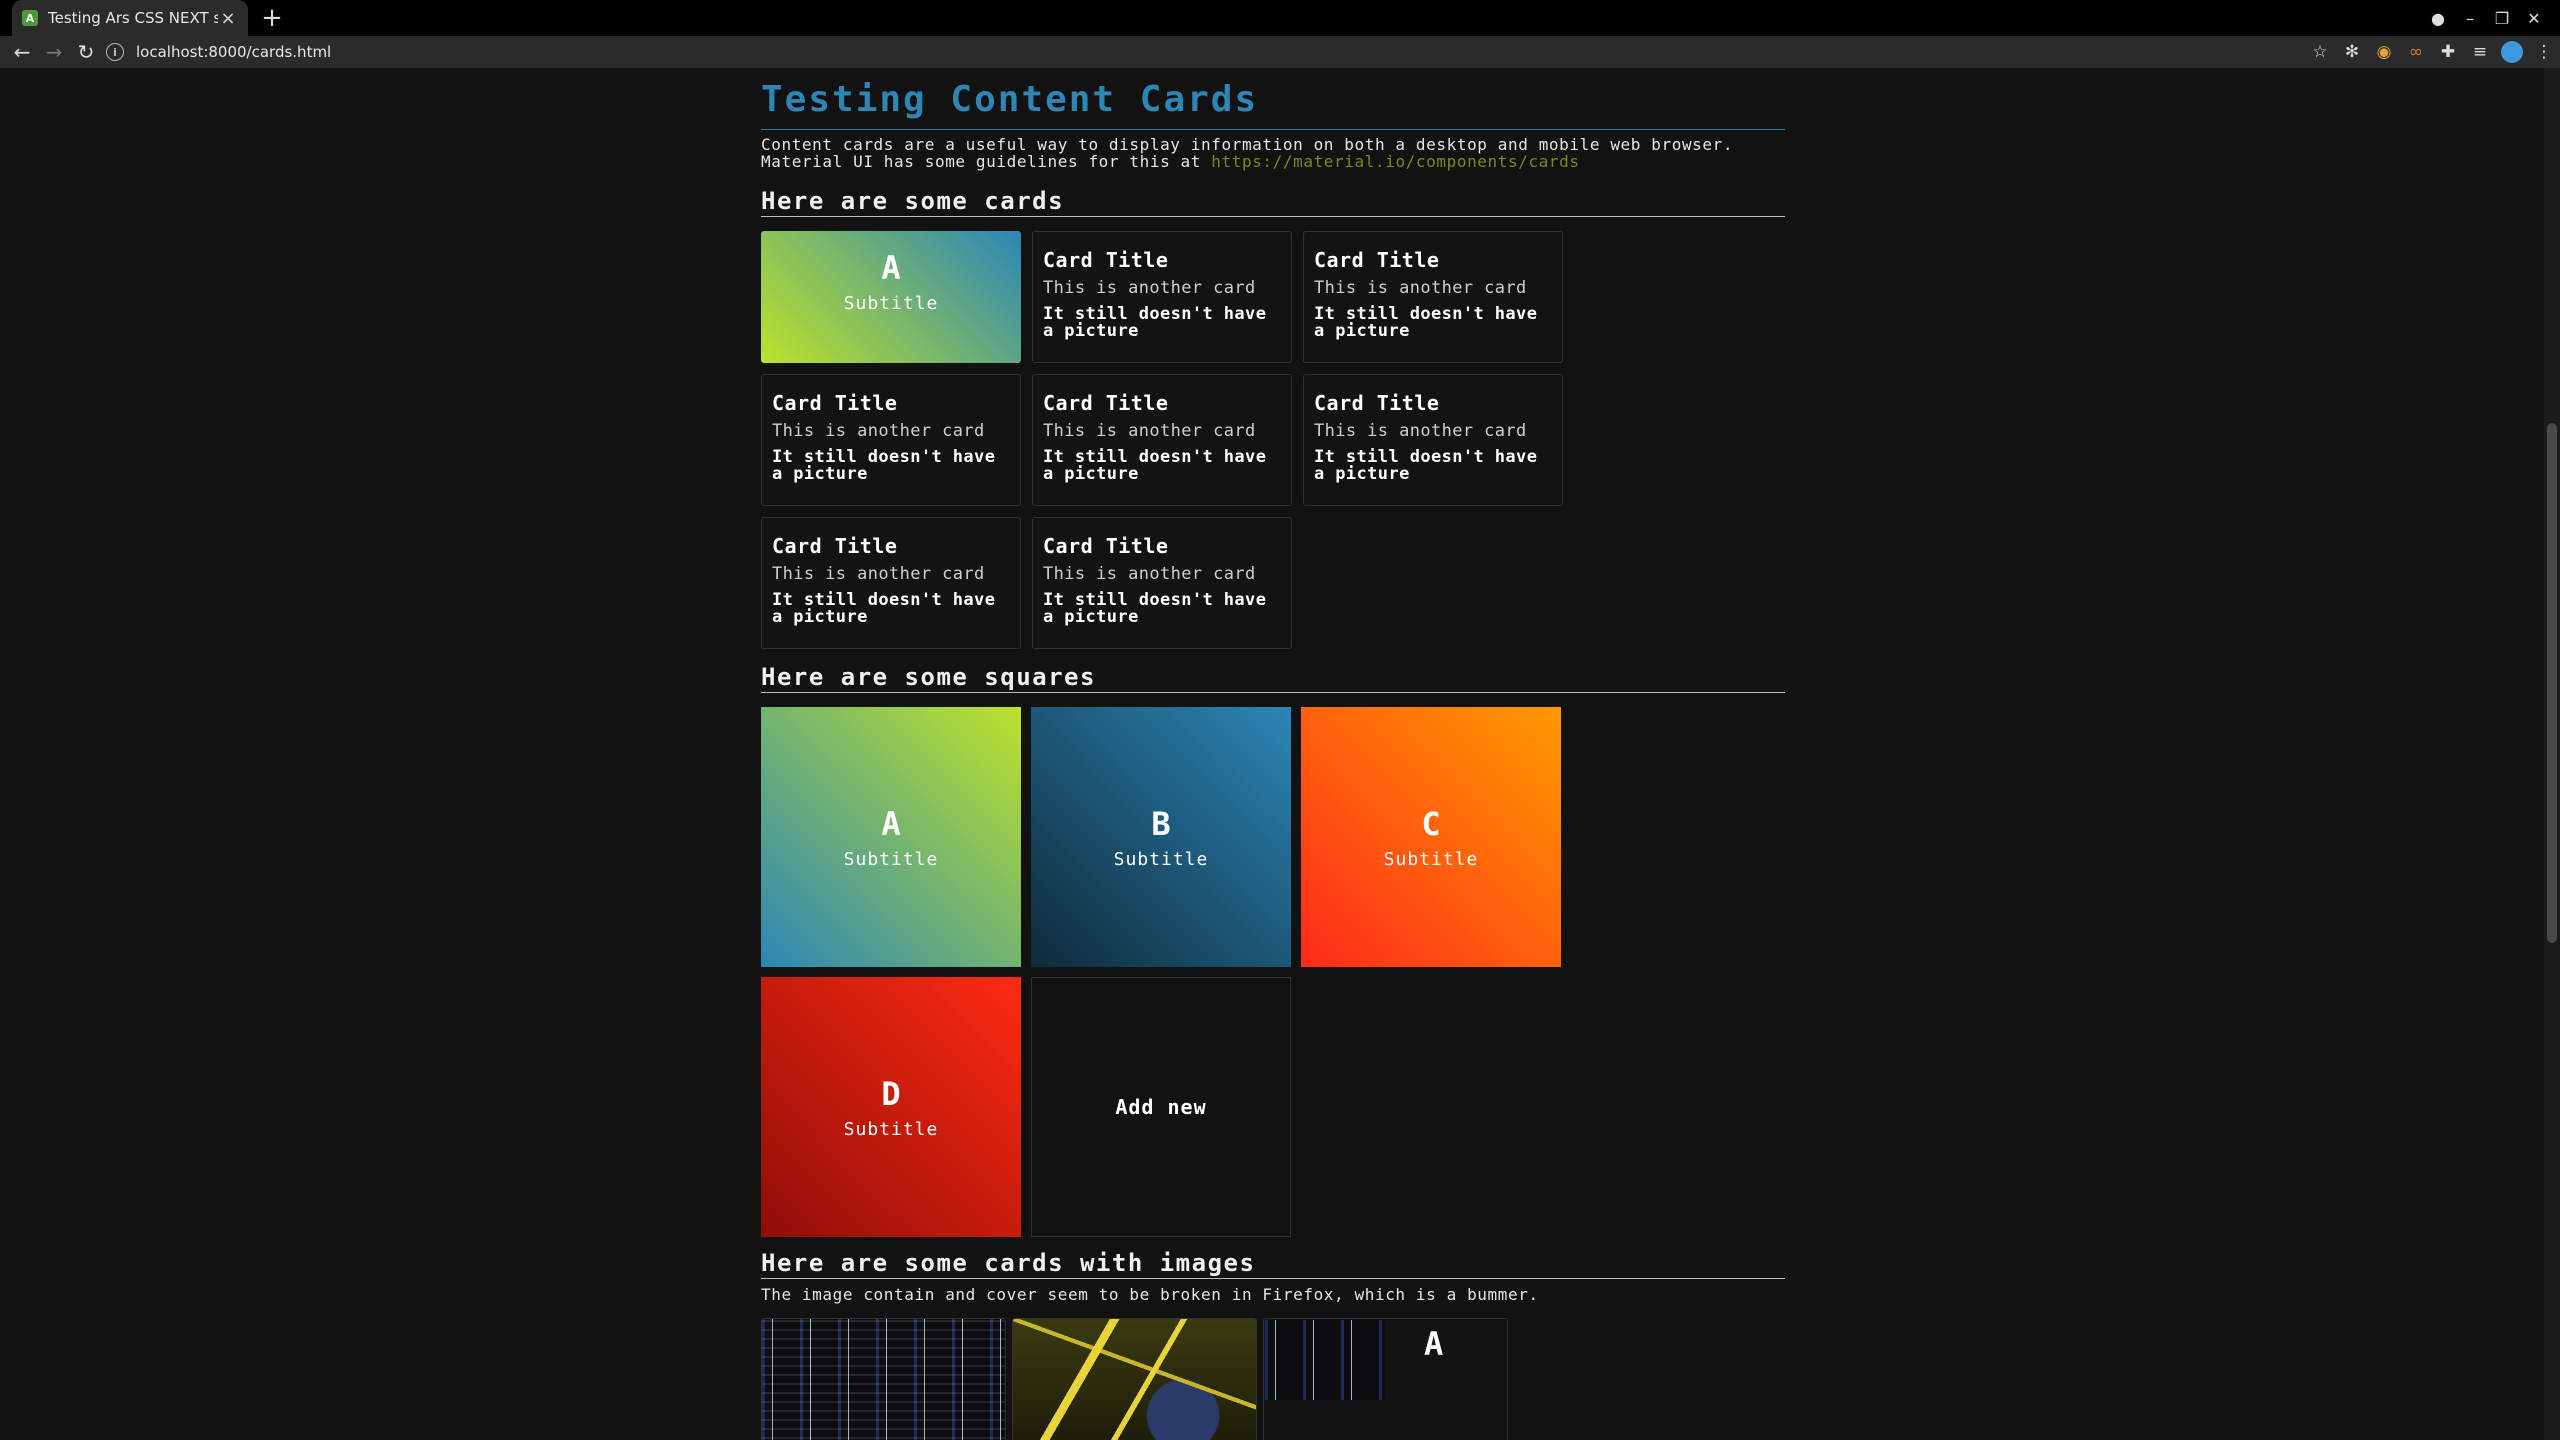  Describe the element at coordinates (2512, 52) in the screenshot. I see `profile-avatar` at that location.